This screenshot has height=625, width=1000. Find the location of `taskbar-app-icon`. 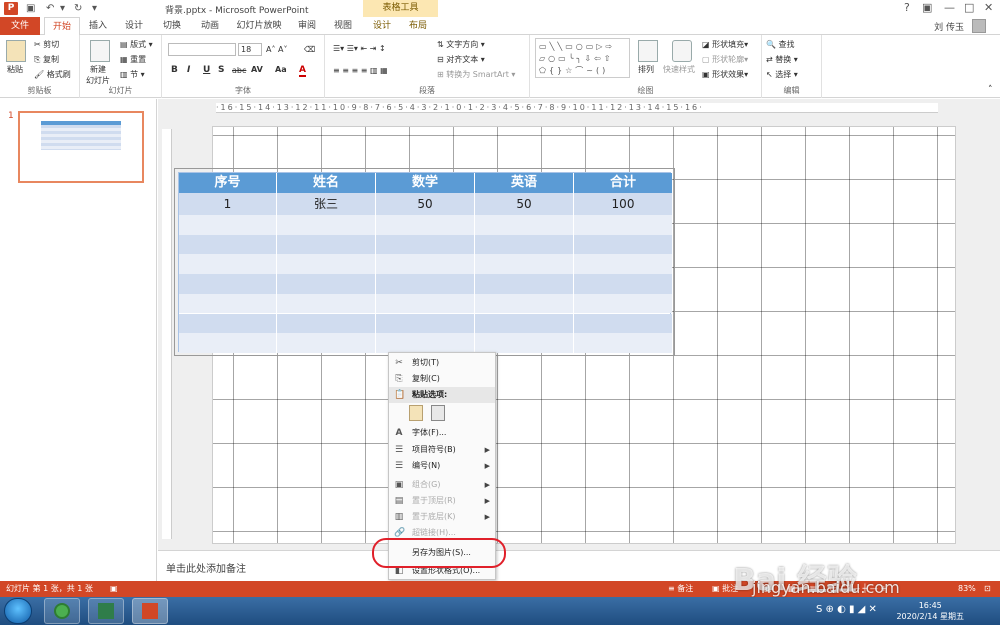

taskbar-app-icon is located at coordinates (106, 611).